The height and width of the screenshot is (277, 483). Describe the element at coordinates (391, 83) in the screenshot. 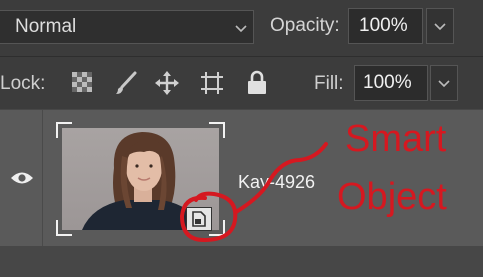

I see `fill-input: 100%` at that location.